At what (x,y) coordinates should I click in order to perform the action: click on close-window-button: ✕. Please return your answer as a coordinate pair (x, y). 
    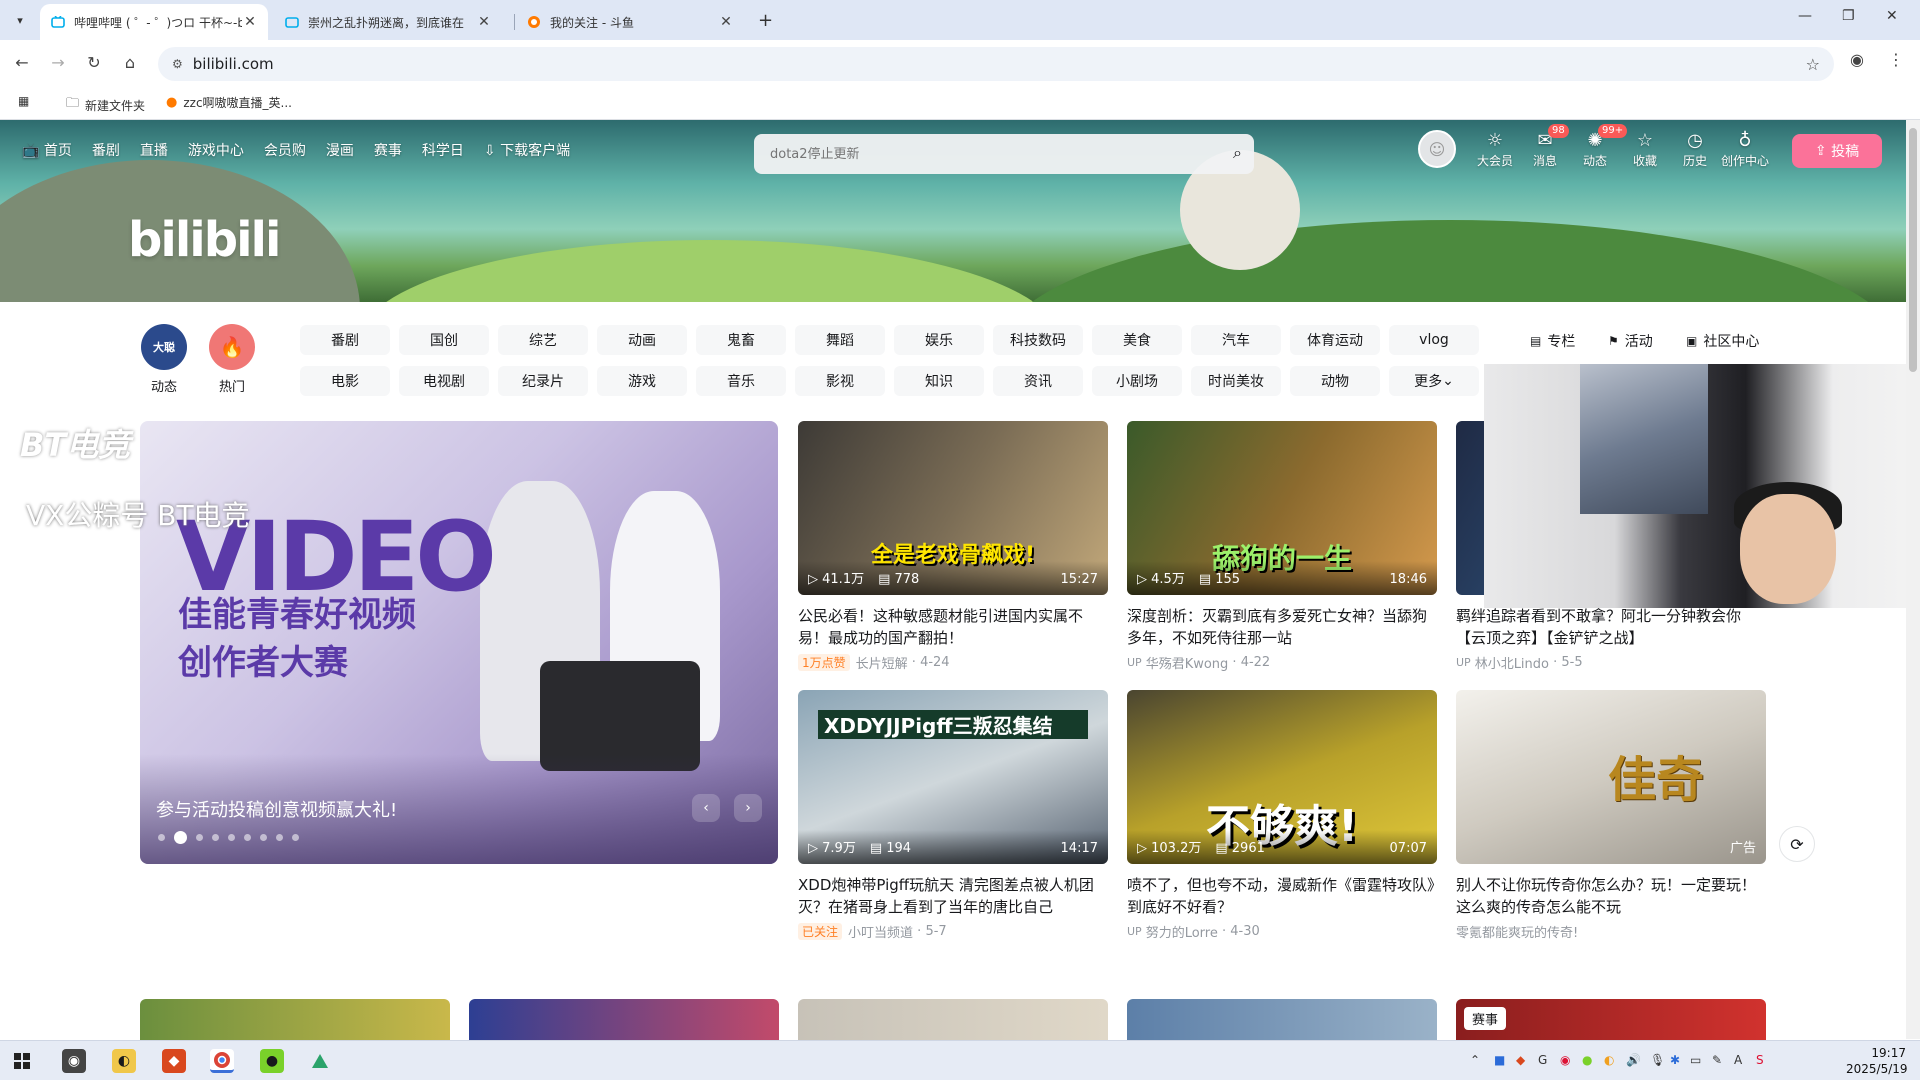
    Looking at the image, I should click on (1892, 16).